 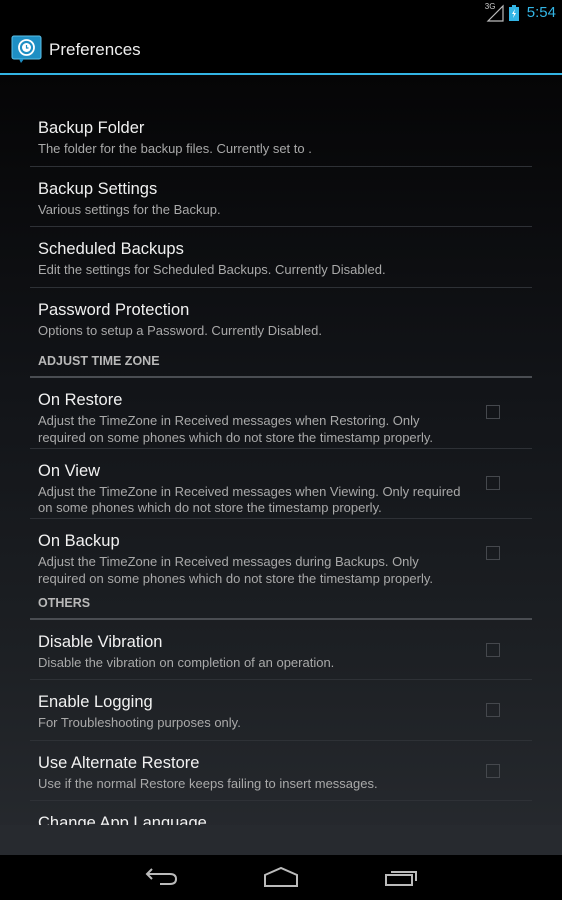 I want to click on category-others: OTHERS, so click(x=281, y=605).